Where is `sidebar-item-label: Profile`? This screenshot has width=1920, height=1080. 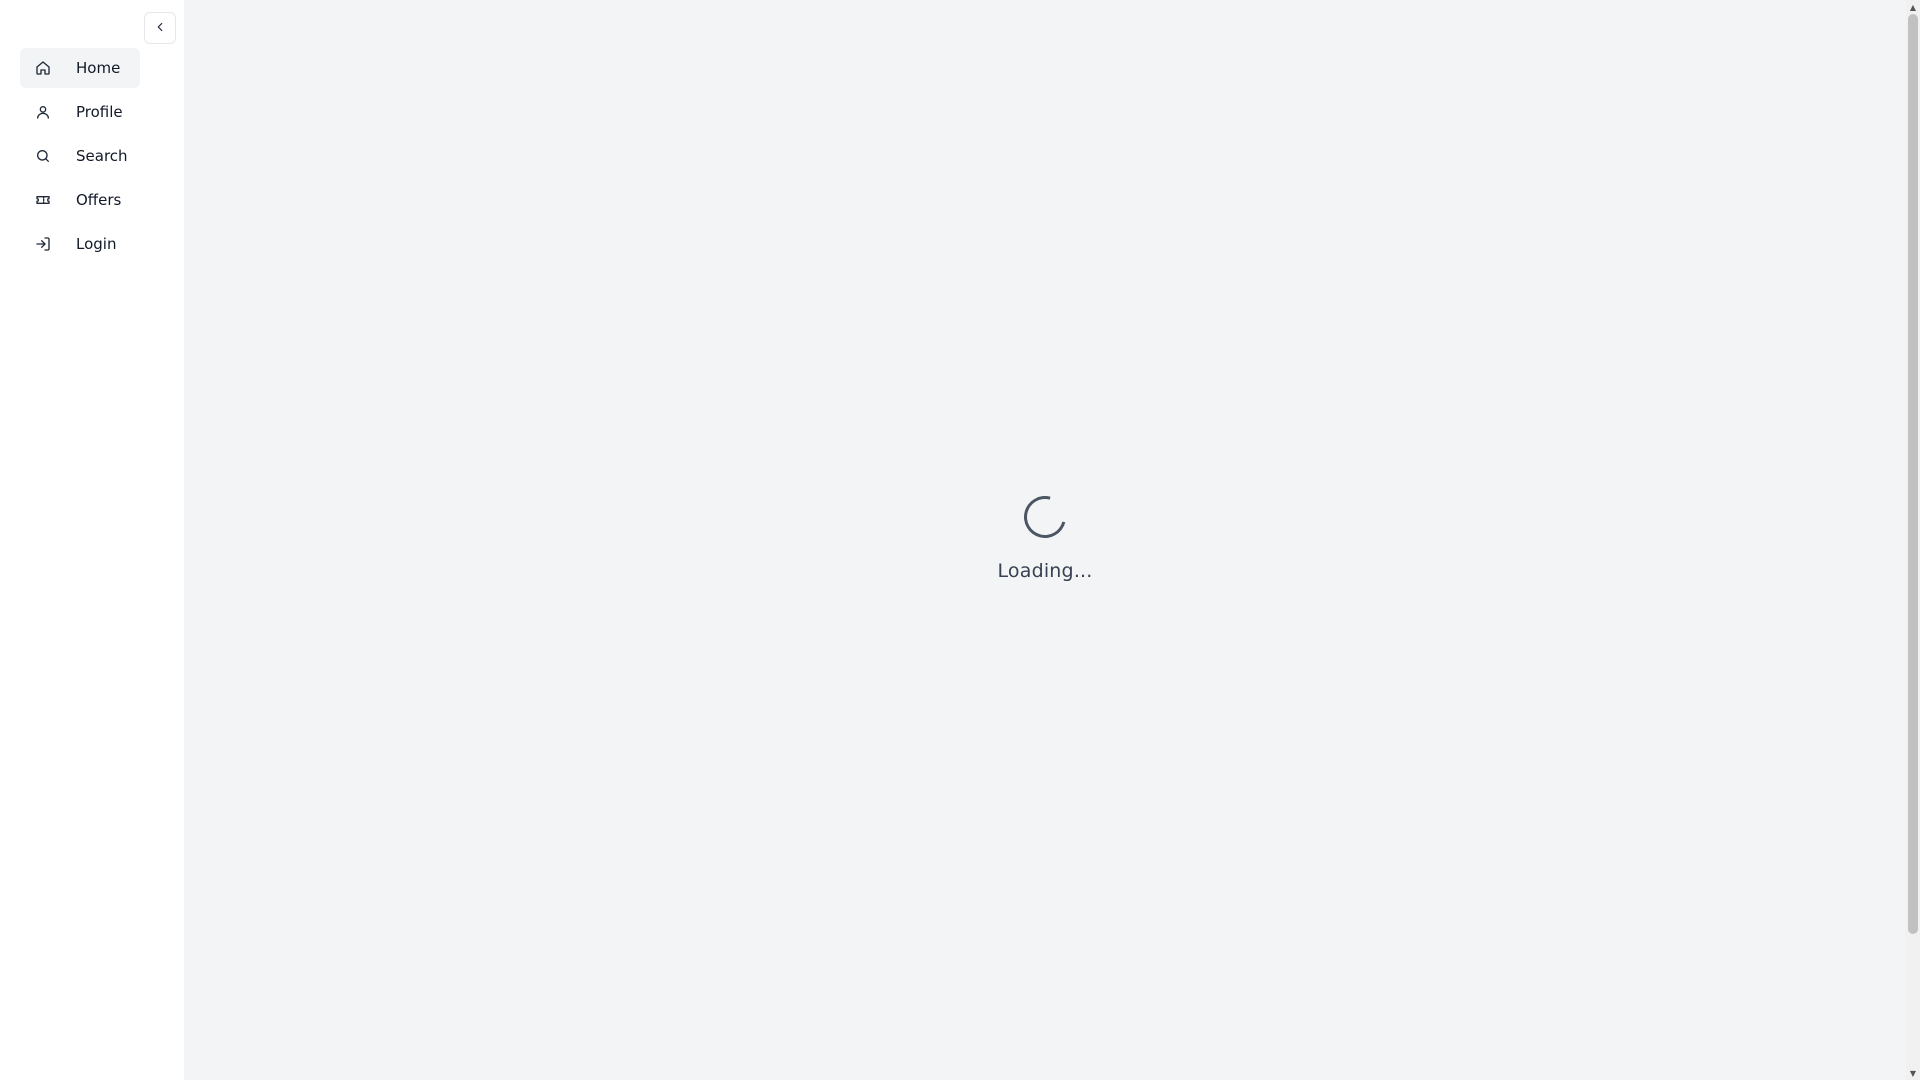
sidebar-item-label: Profile is located at coordinates (99, 112).